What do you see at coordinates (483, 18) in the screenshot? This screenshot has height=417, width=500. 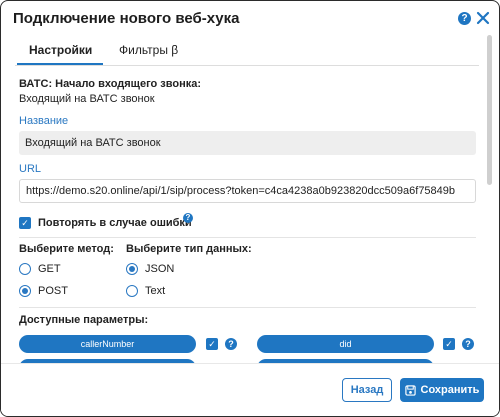 I see `close-icon` at bounding box center [483, 18].